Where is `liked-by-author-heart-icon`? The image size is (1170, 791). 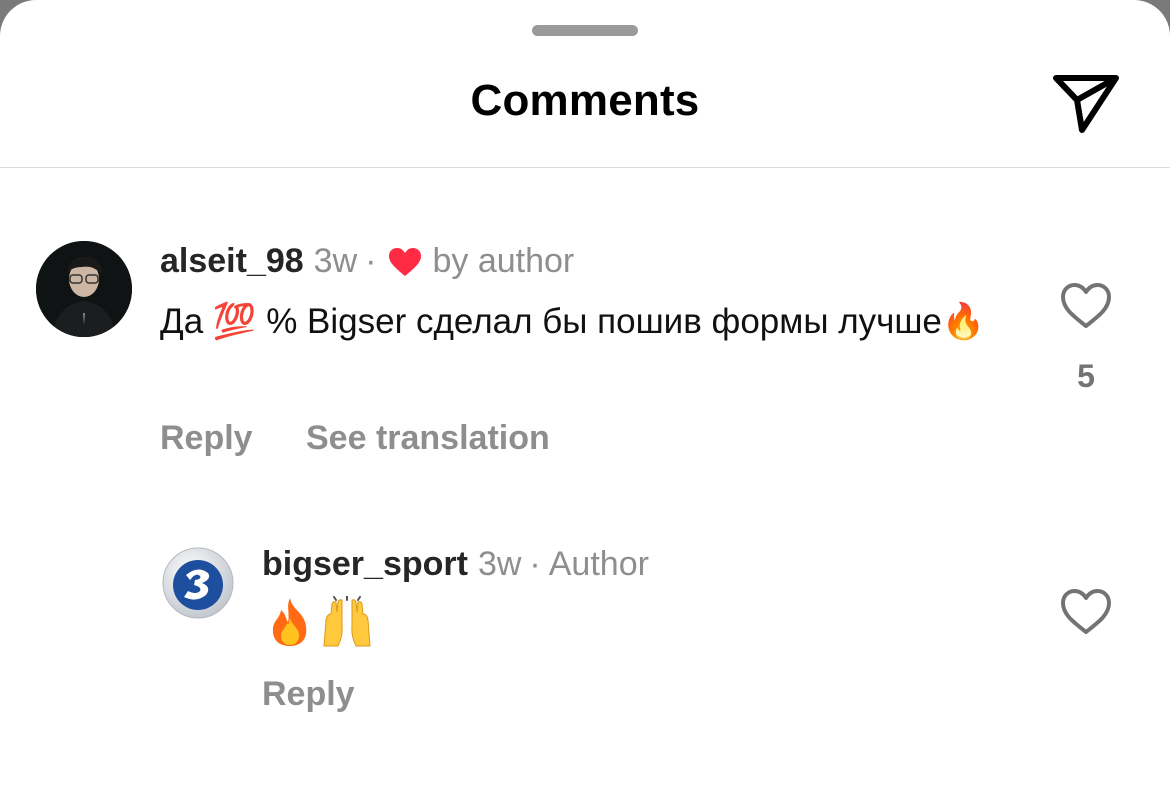 liked-by-author-heart-icon is located at coordinates (405, 261).